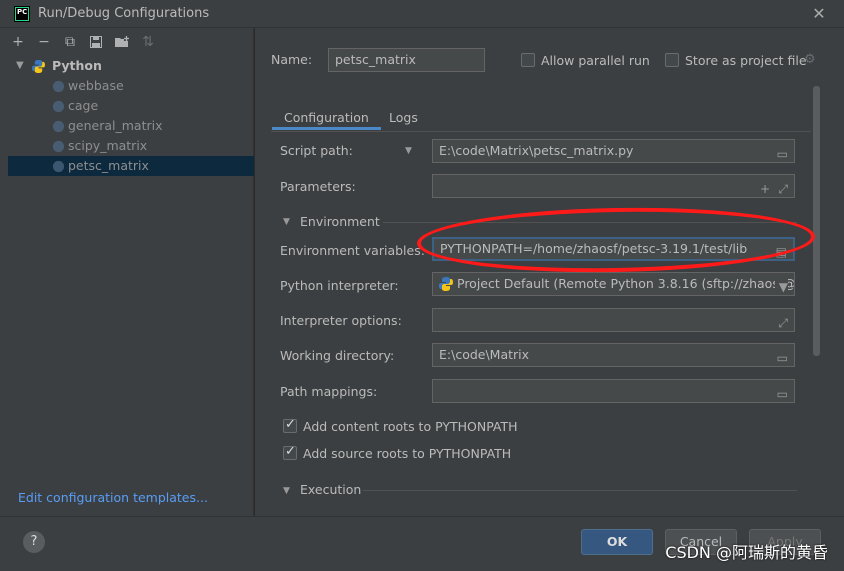  What do you see at coordinates (816, 221) in the screenshot?
I see `scrollbar` at bounding box center [816, 221].